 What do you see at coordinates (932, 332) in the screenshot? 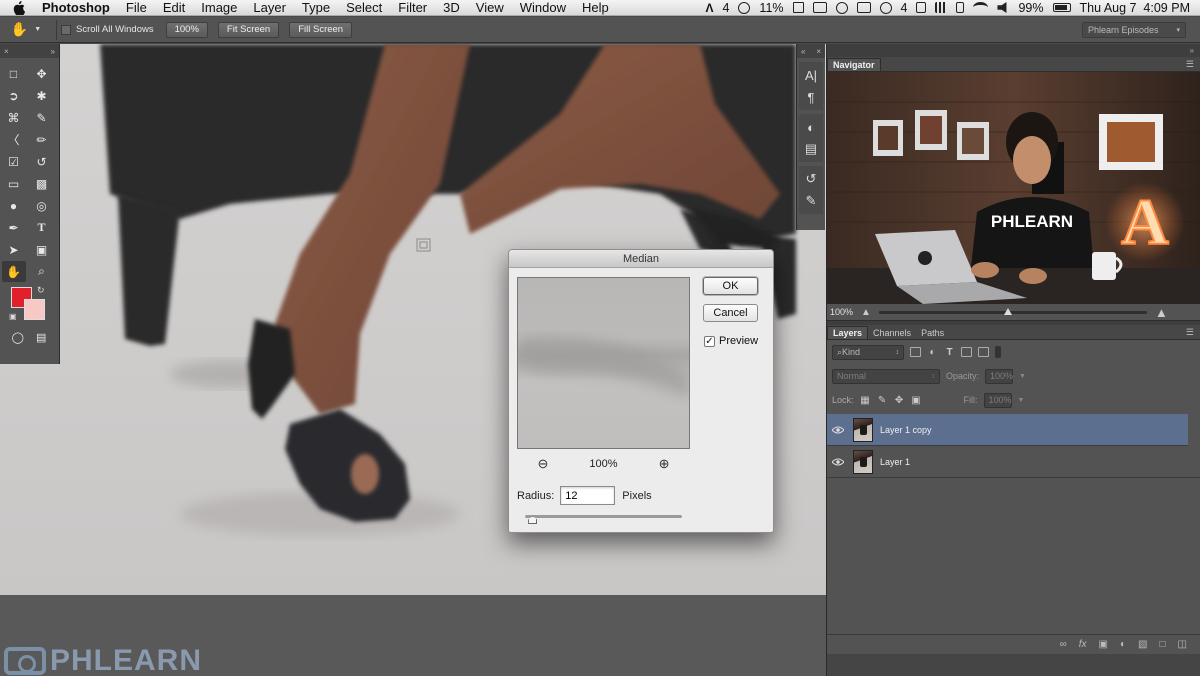
I see `tab-paths: Paths` at bounding box center [932, 332].